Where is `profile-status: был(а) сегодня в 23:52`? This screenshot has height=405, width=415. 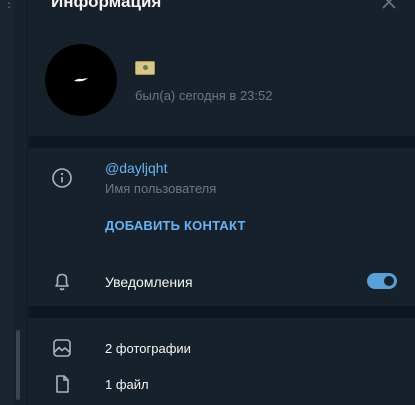 profile-status: был(а) сегодня в 23:52 is located at coordinates (204, 95).